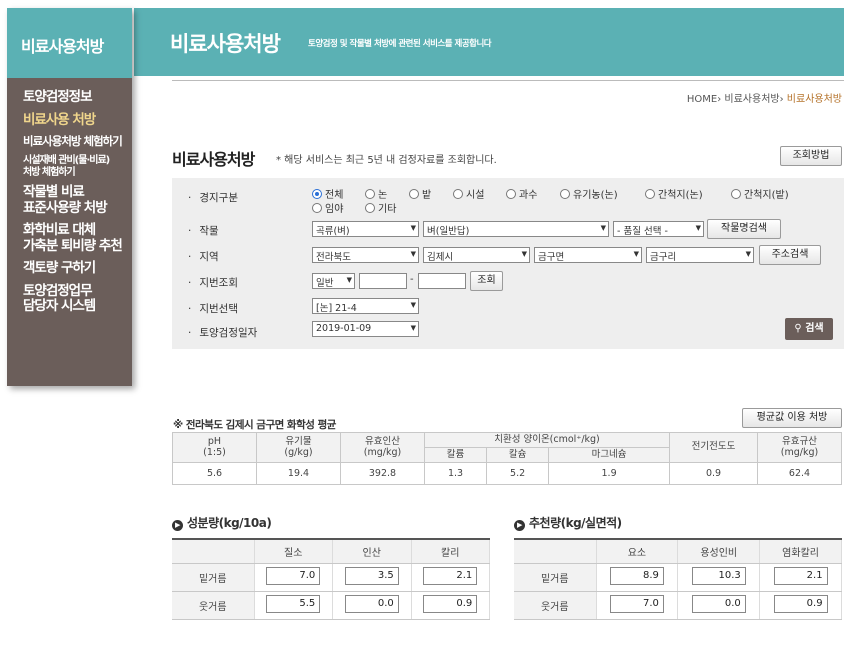  What do you see at coordinates (718, 575) in the screenshot?
I see `recommend-value: 10.3` at bounding box center [718, 575].